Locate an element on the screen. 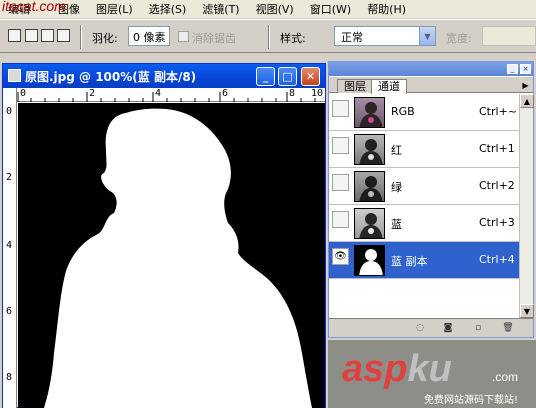 The image size is (536, 408). maximize-button: □ is located at coordinates (287, 76).